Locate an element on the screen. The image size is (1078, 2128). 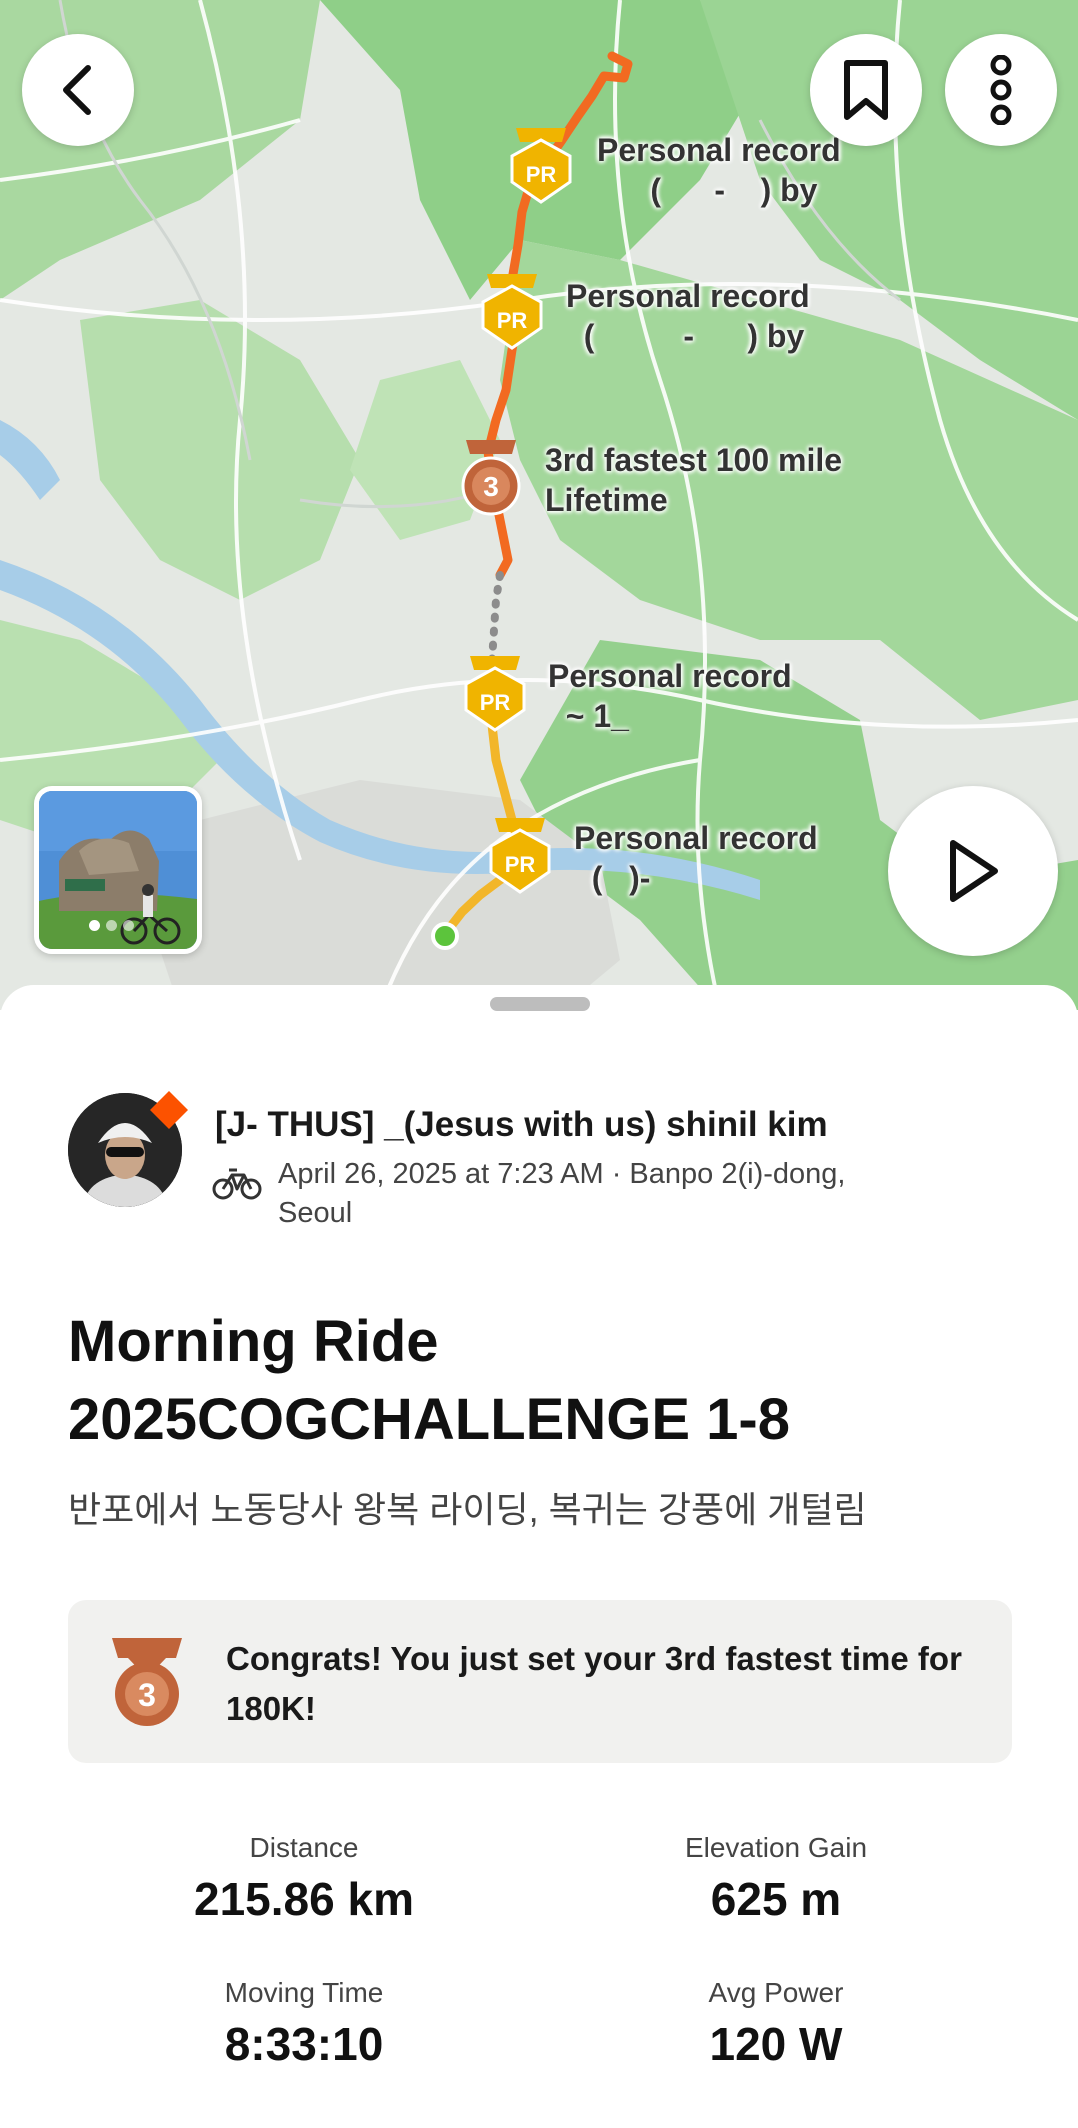
stat-distance: Distance 215.86 km is located at coordinates (304, 1879).